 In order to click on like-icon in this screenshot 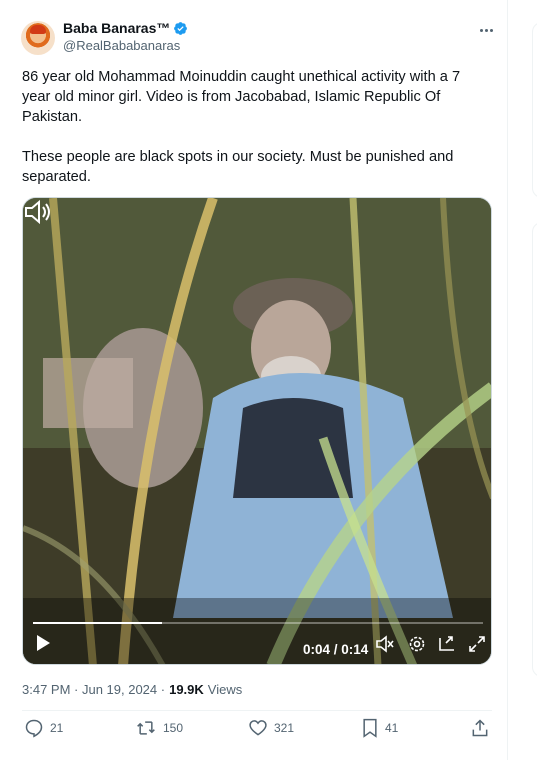, I will do `click(258, 728)`.